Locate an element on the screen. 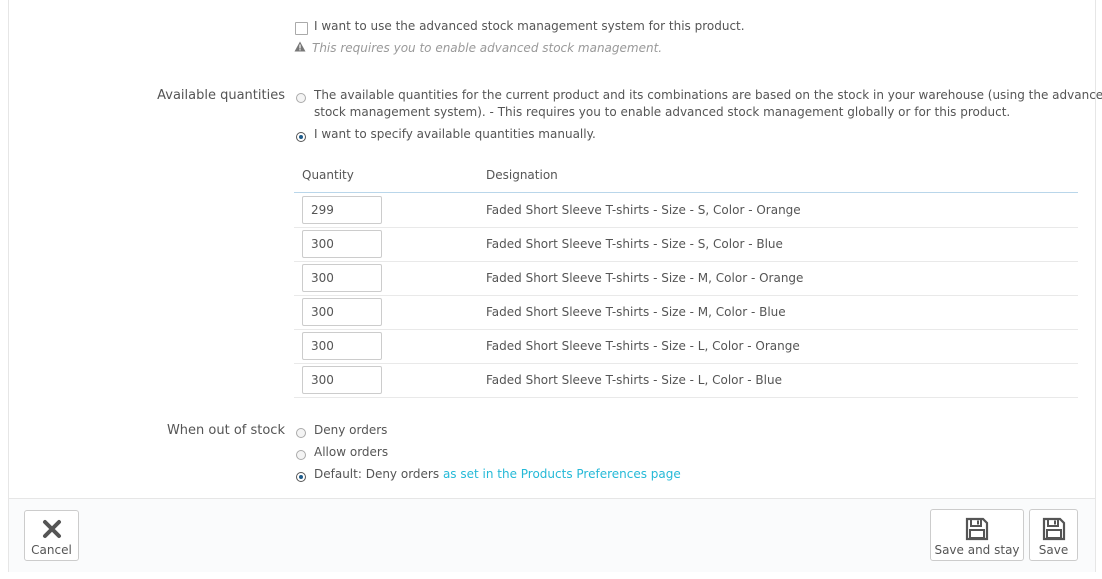 Image resolution: width=1102 pixels, height=579 pixels. quantity-column-header: Quantity is located at coordinates (328, 175).